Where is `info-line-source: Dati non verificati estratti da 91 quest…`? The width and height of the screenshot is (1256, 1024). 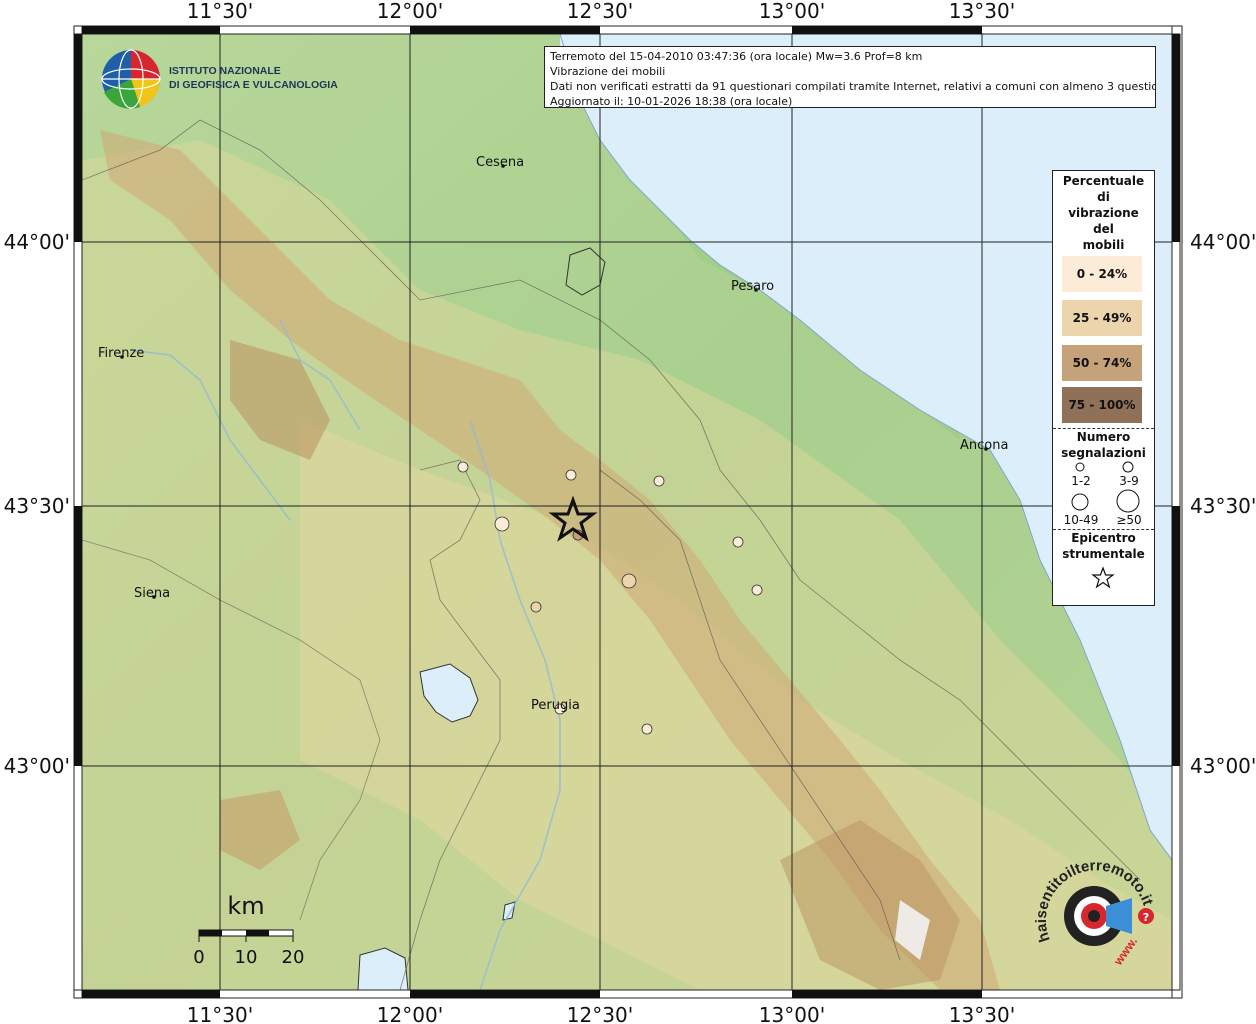
info-line-source: Dati non verificati estratti da 91 quest… is located at coordinates (853, 86).